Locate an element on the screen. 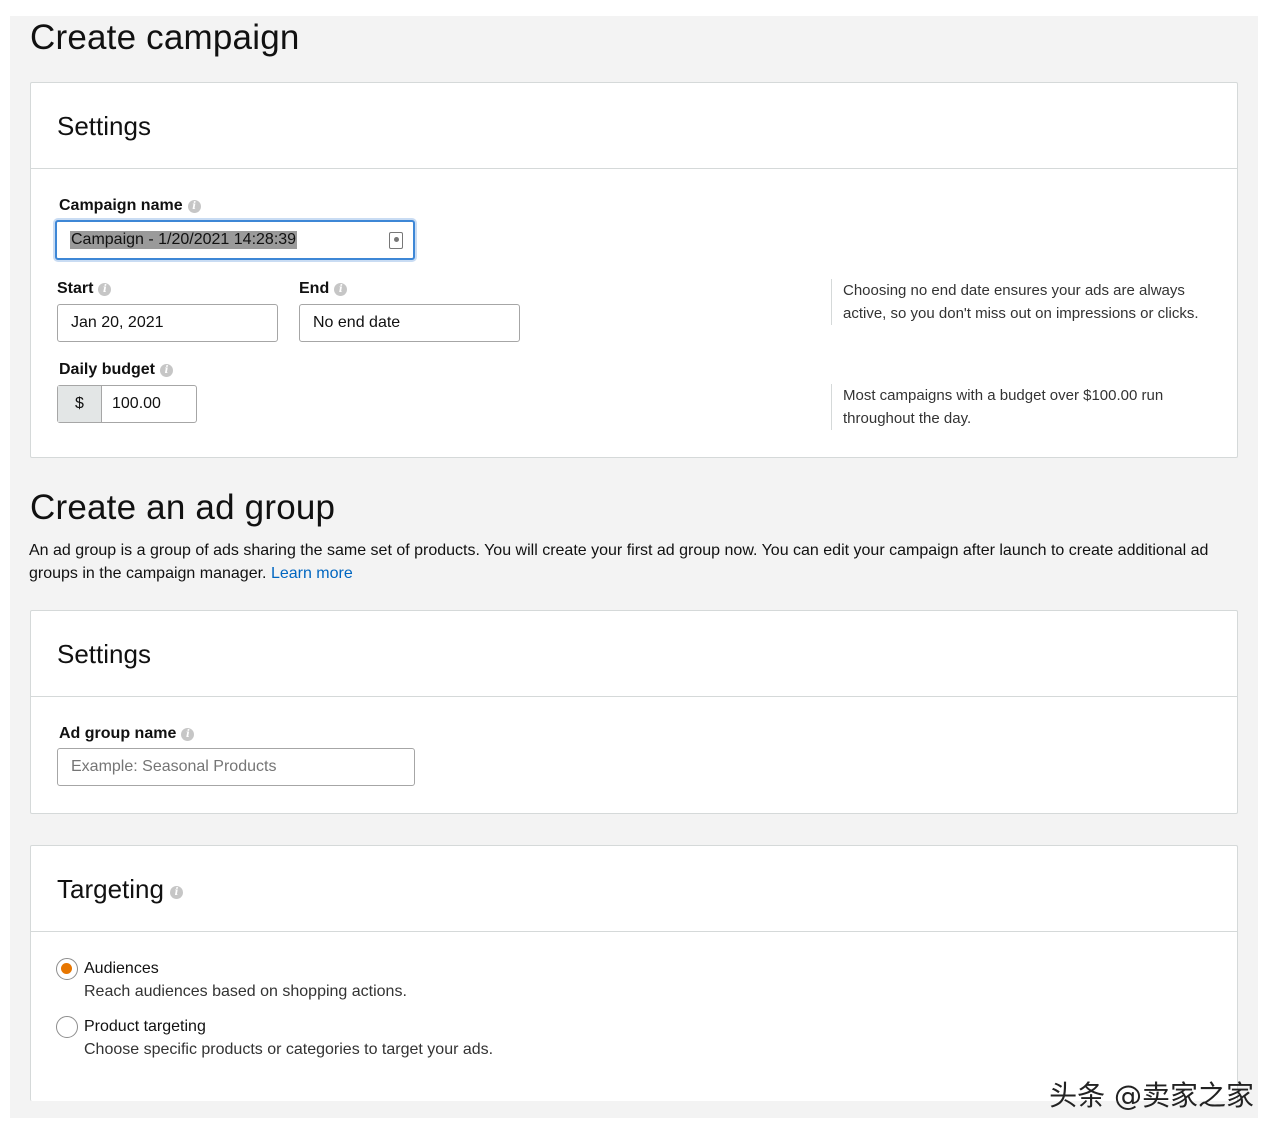 This screenshot has width=1284, height=1142. campaign-name-label-text: Campaign name is located at coordinates (121, 205).